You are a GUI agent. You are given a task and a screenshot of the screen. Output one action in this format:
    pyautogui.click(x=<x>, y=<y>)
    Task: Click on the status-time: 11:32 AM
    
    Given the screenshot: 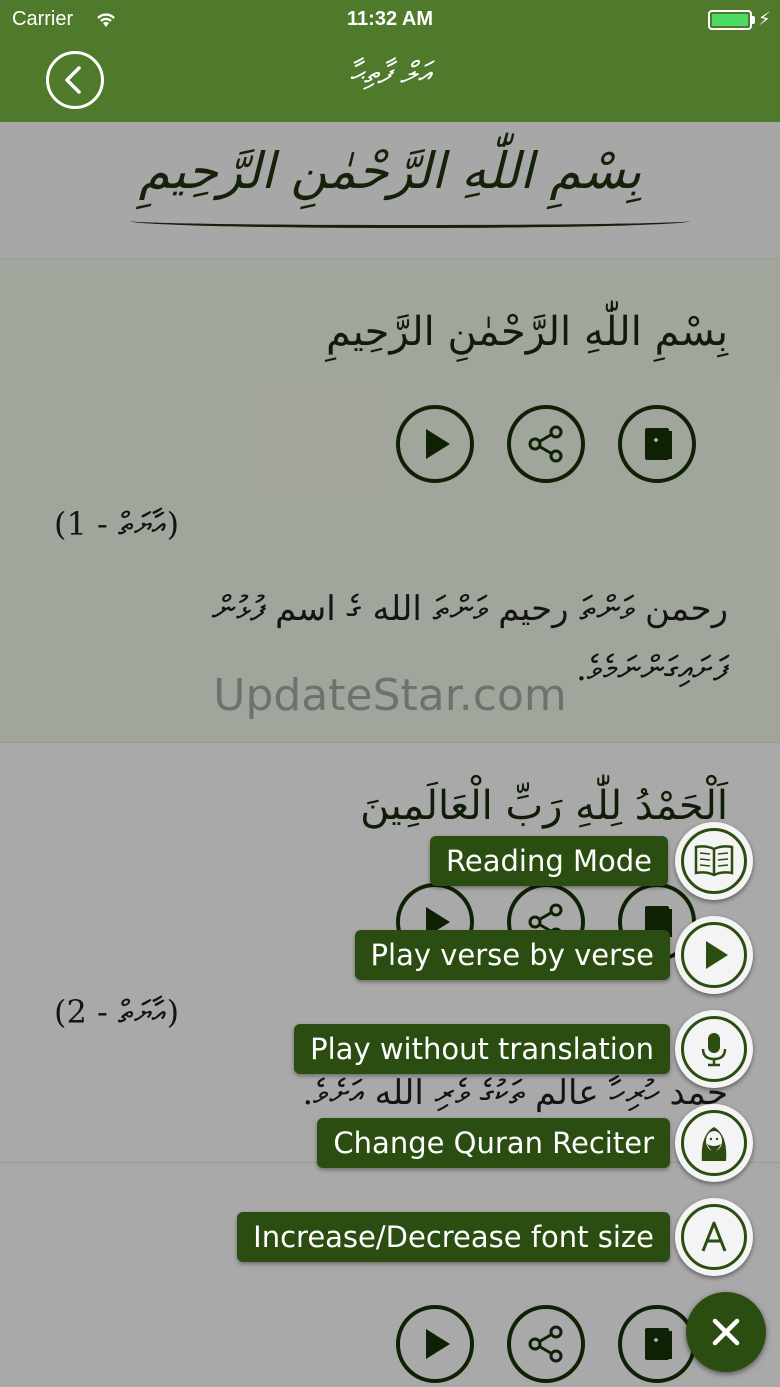 What is the action you would take?
    pyautogui.click(x=390, y=19)
    